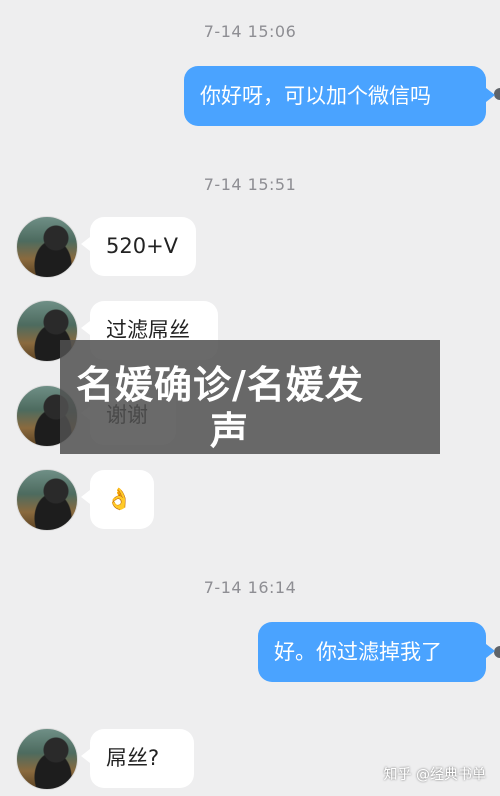  Describe the element at coordinates (133, 758) in the screenshot. I see `message-text: 屌丝?` at that location.